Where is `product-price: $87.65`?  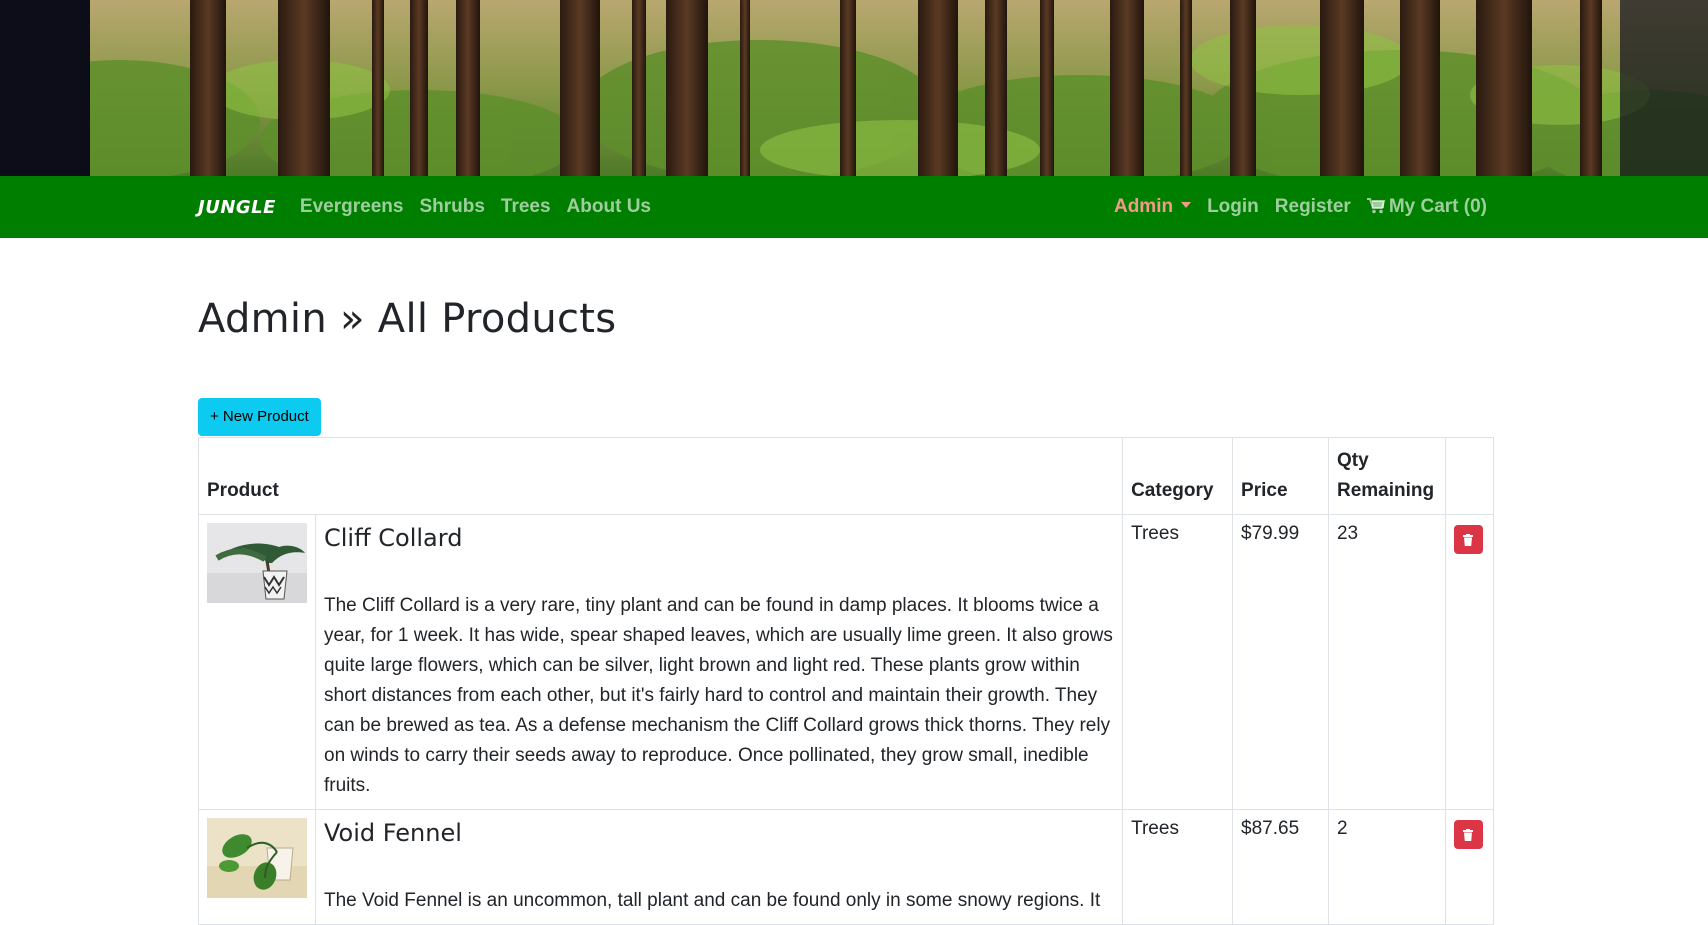
product-price: $87.65 is located at coordinates (1280, 867).